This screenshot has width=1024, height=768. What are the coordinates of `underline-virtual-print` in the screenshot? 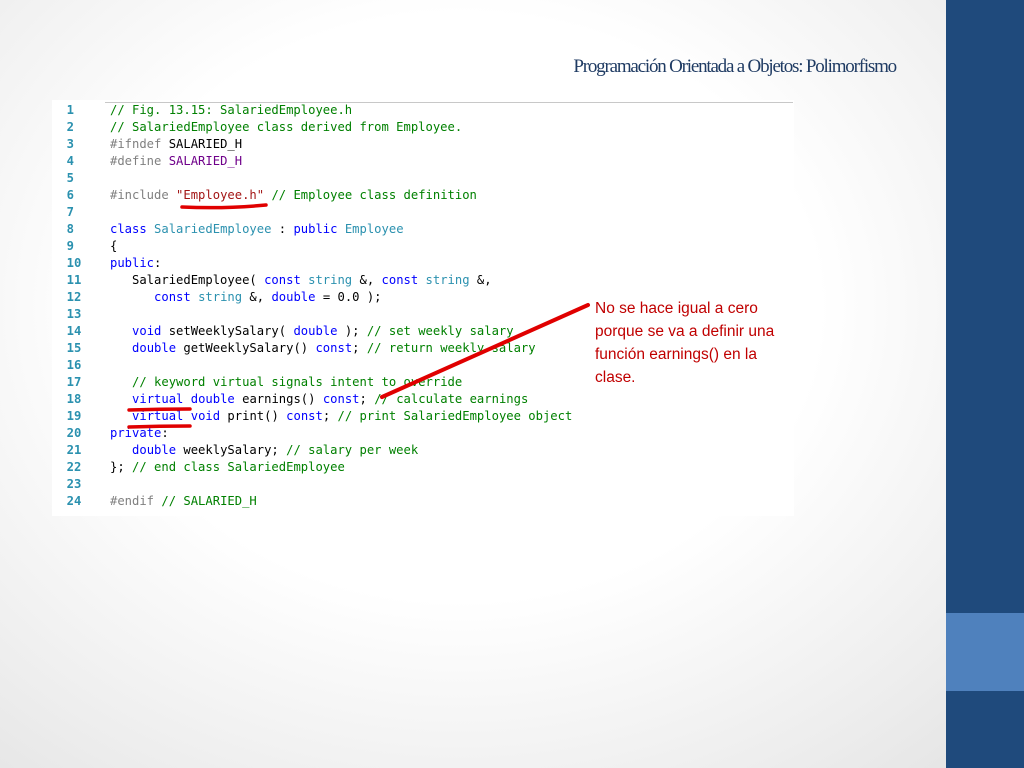 It's located at (159, 426).